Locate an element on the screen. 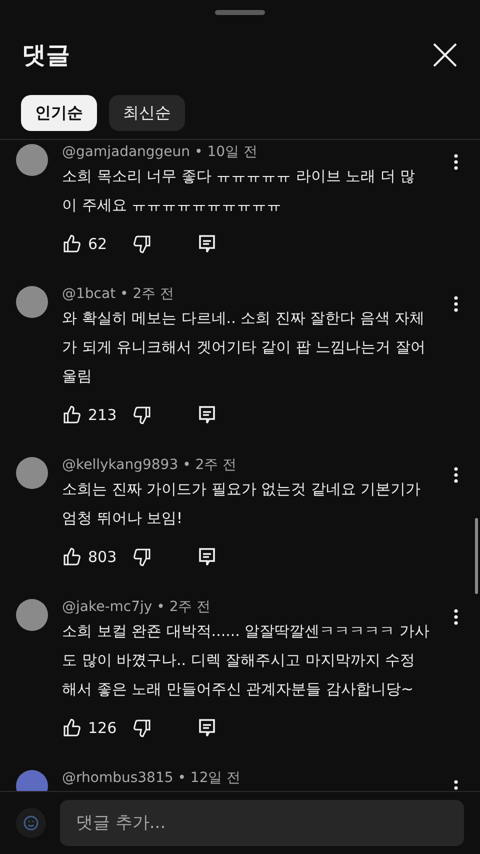 The image size is (480, 854). comment-meta: @rhombus3815 • 12일 전 is located at coordinates (152, 778).